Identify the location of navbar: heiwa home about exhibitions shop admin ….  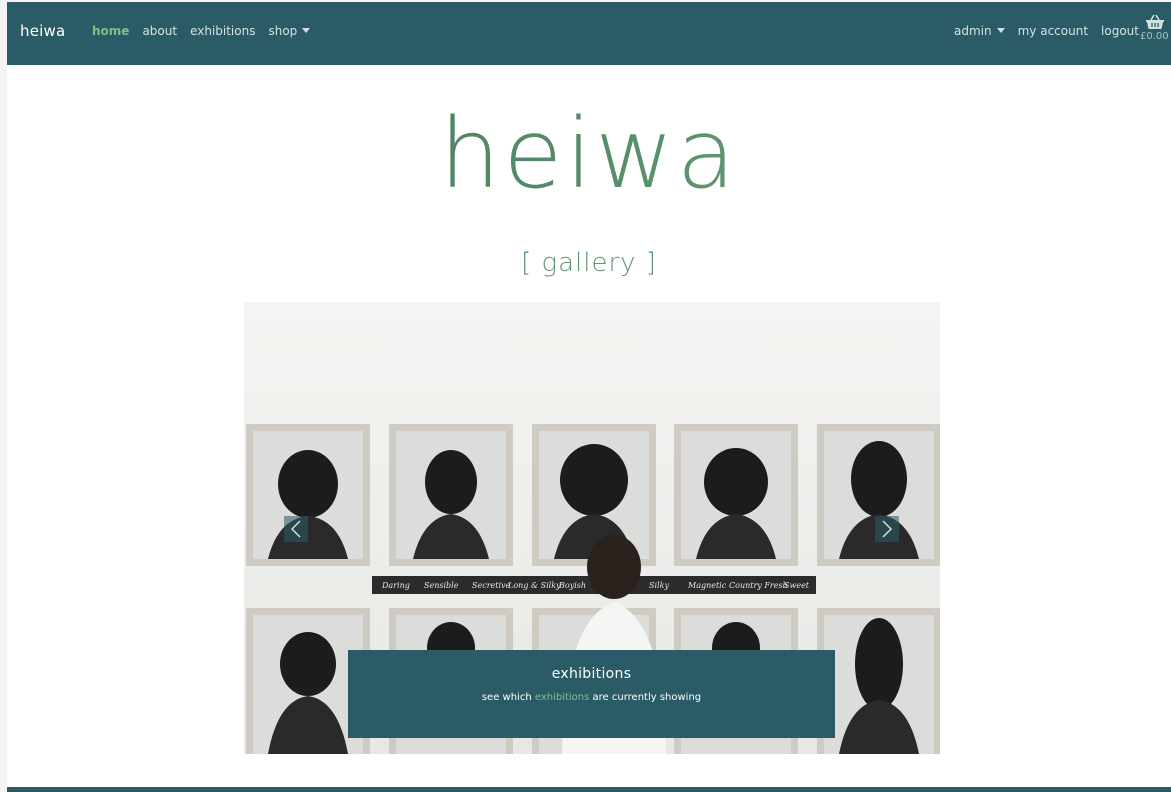
(589, 33).